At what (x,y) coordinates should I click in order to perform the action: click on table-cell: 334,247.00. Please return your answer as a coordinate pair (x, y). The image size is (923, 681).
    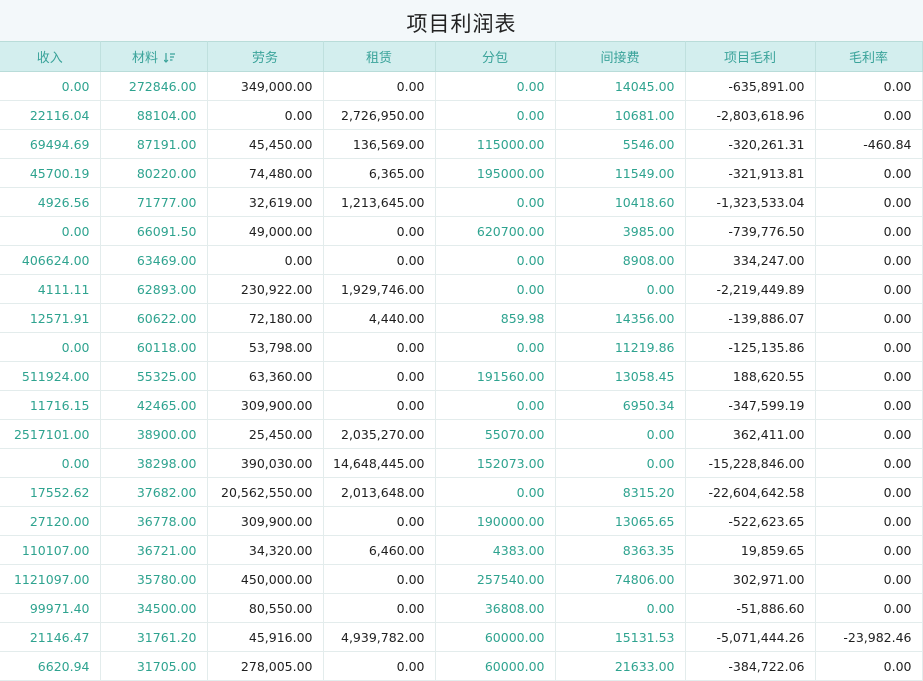
    Looking at the image, I should click on (750, 260).